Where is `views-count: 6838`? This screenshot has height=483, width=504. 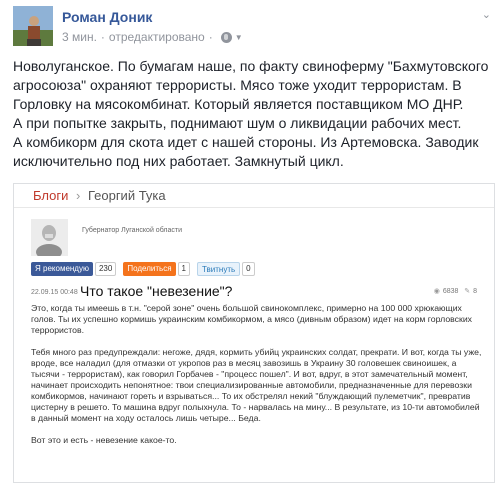
views-count: 6838 is located at coordinates (450, 291).